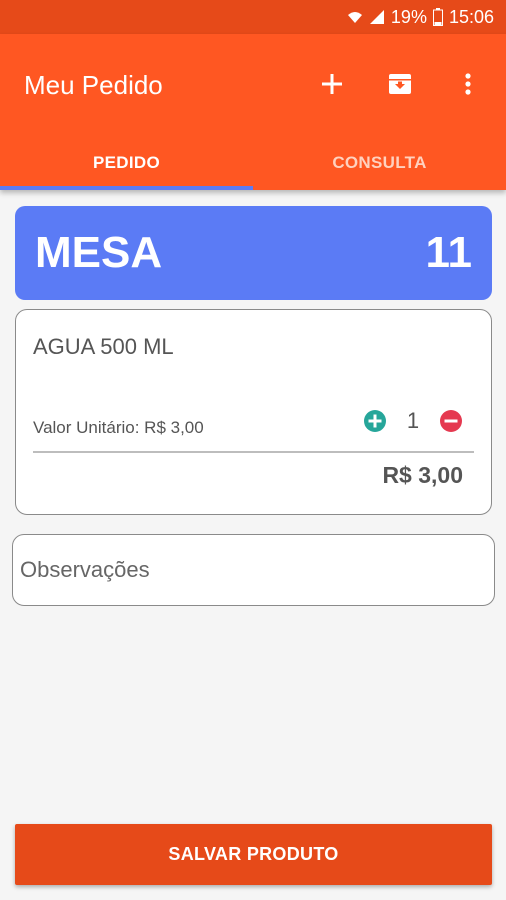 The image size is (506, 900). I want to click on battery-icon, so click(437, 17).